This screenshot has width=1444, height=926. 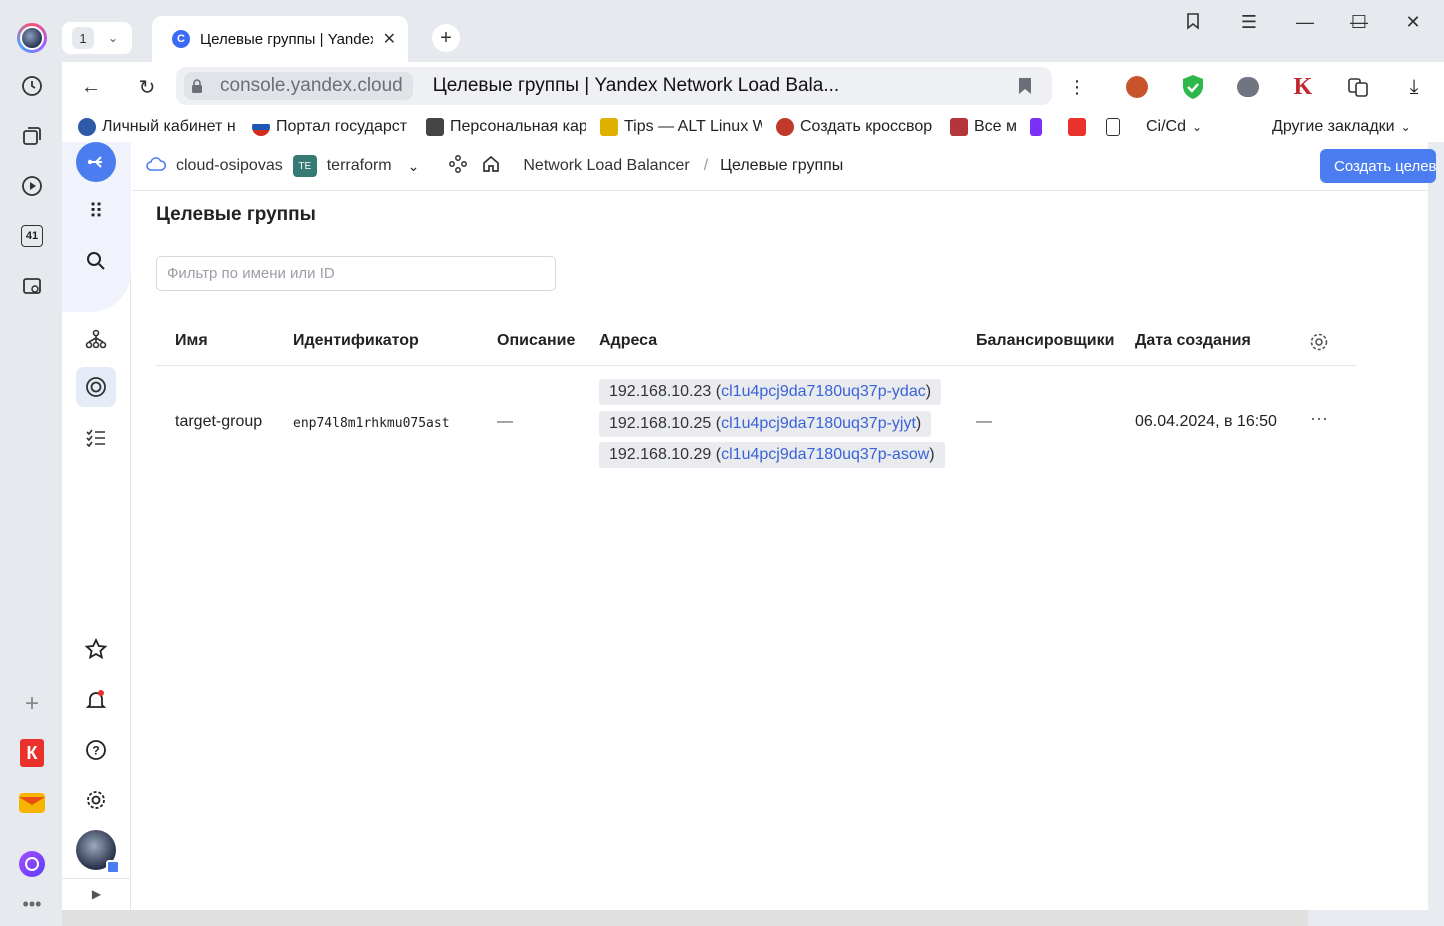 I want to click on collections-icon, so click(x=32, y=136).